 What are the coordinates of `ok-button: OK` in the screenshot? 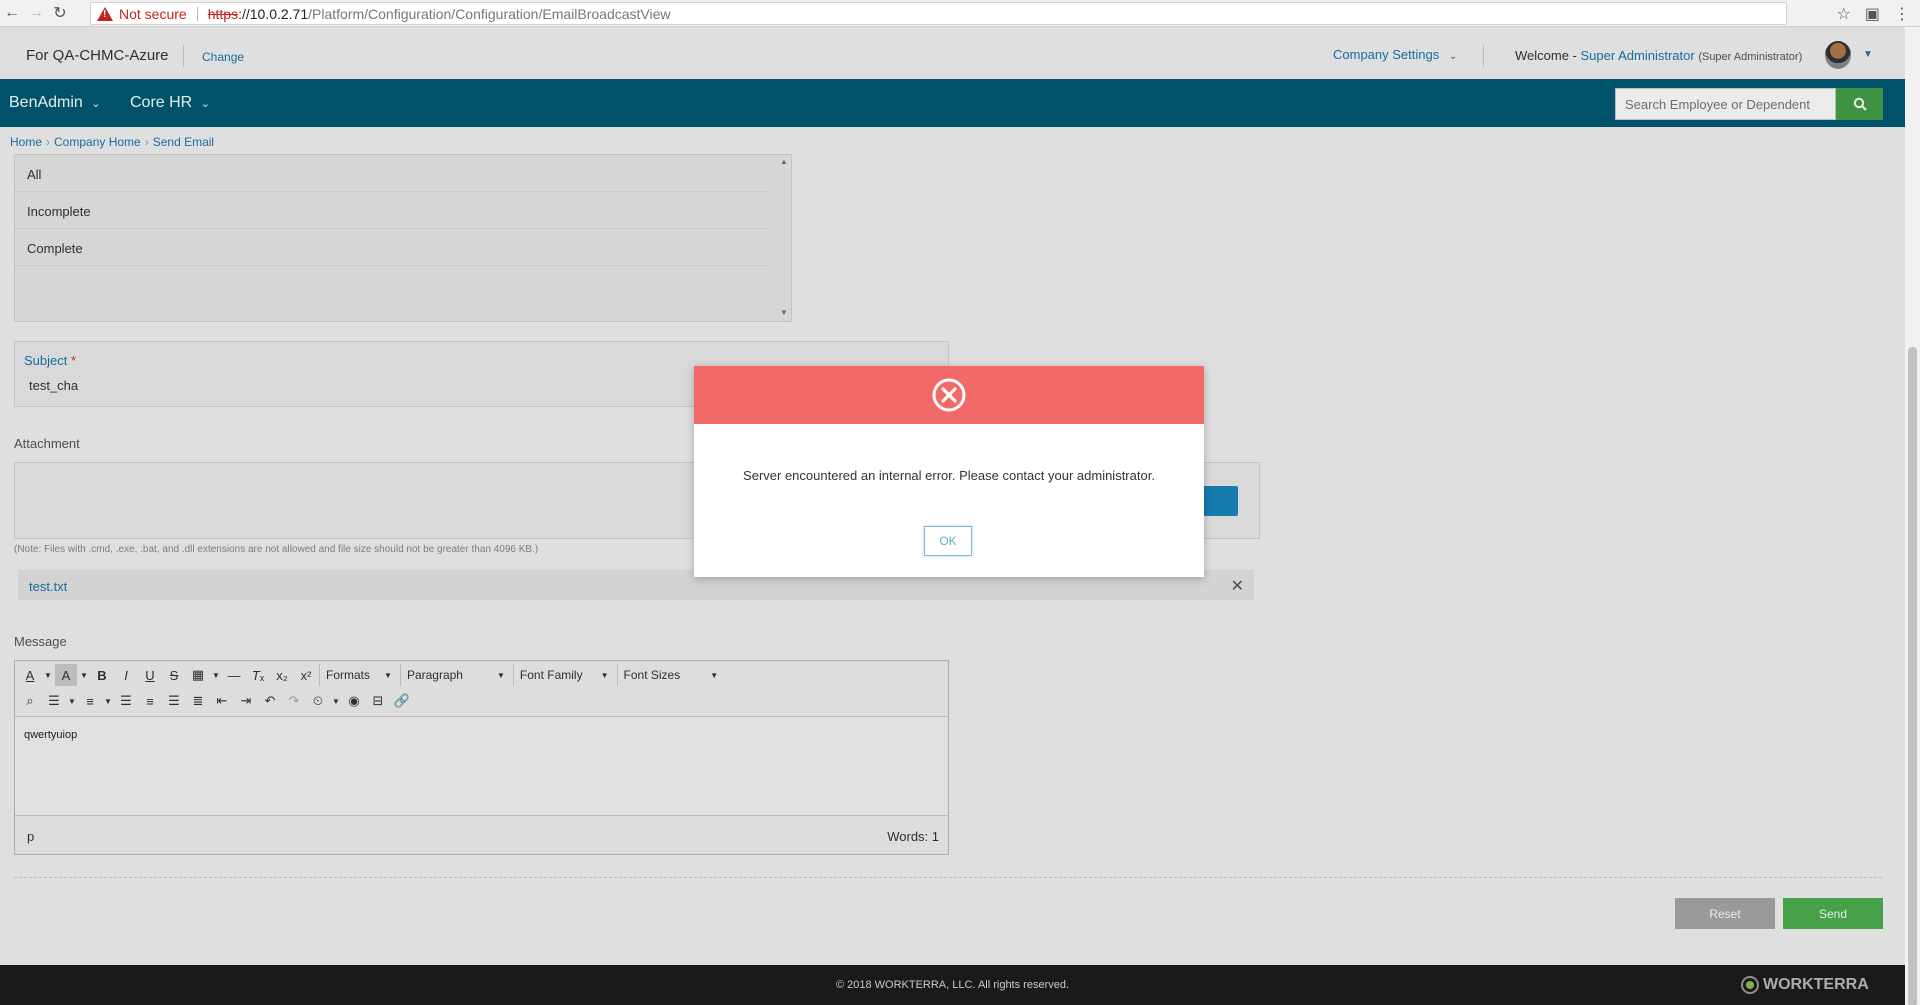 It's located at (948, 541).